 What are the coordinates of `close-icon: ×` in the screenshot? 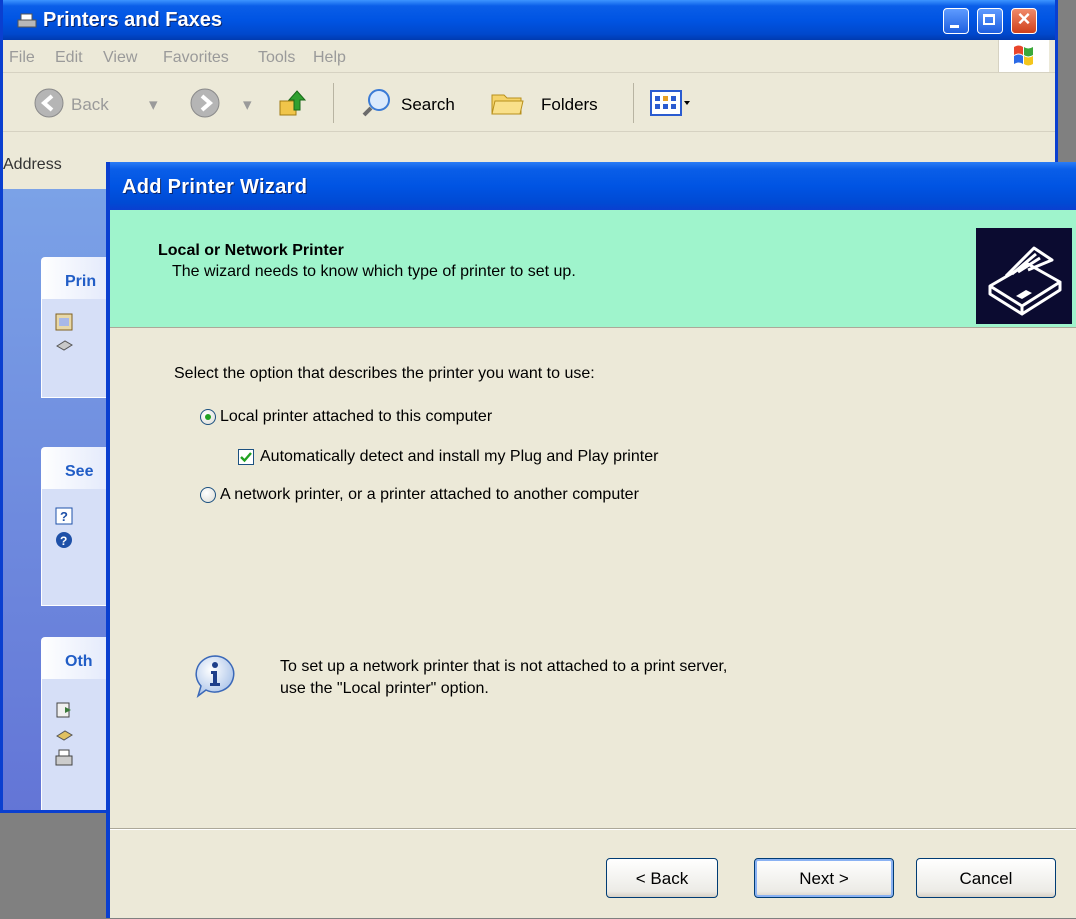 It's located at (1024, 18).